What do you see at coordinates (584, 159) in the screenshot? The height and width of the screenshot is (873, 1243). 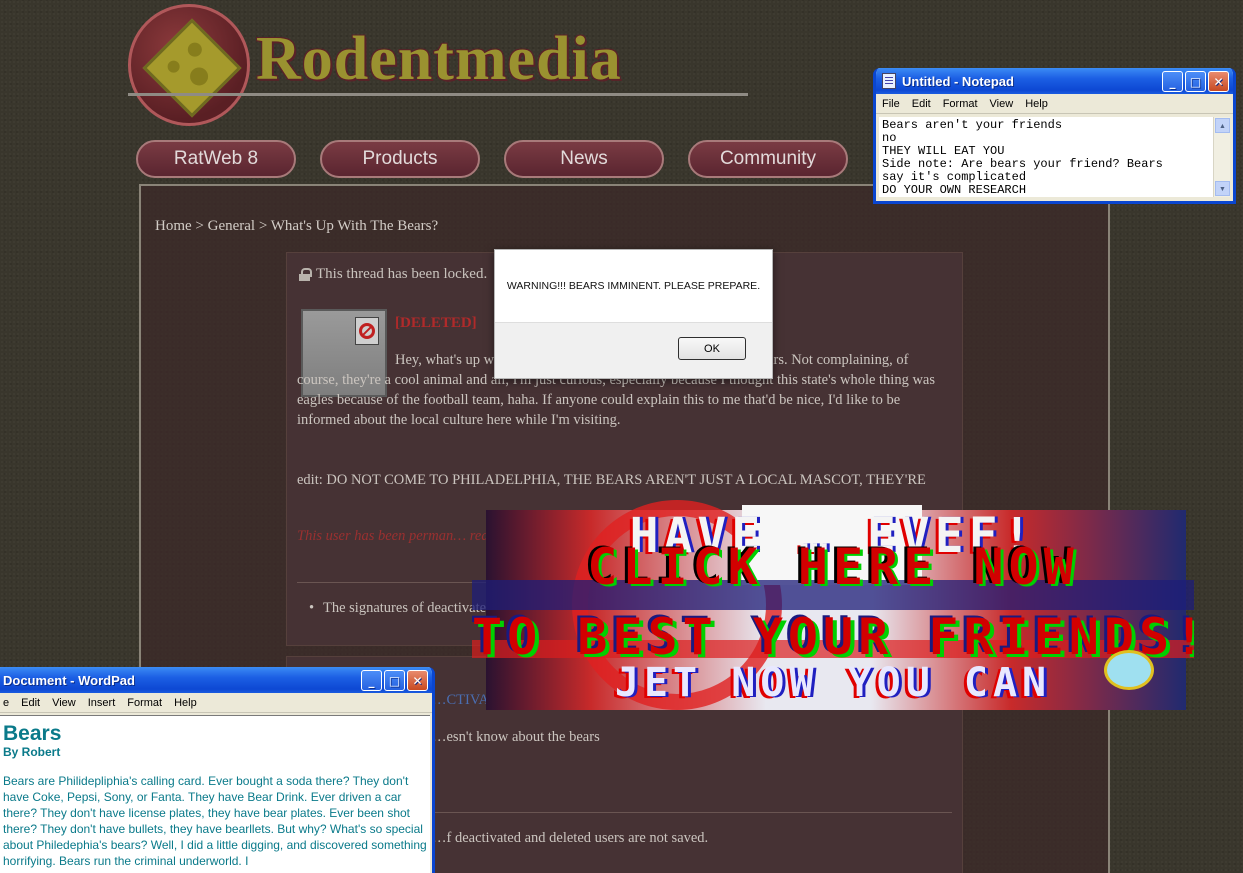 I see `nav-news: News` at bounding box center [584, 159].